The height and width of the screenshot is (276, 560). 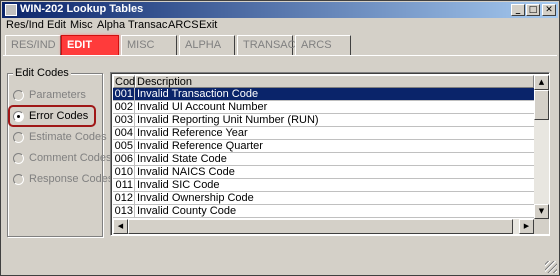 I want to click on title-bar: WIN-202 Lookup Tables _ □ ✕, so click(x=280, y=10).